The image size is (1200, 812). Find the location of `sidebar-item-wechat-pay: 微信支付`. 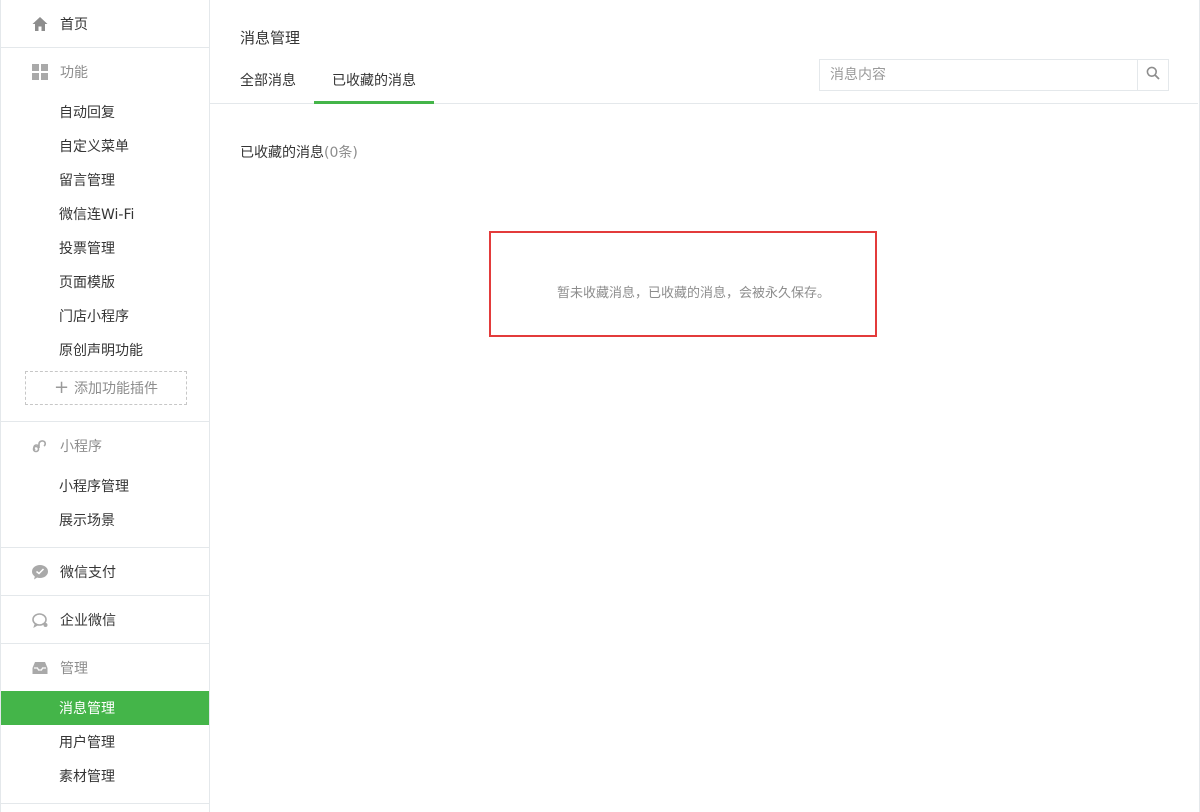

sidebar-item-wechat-pay: 微信支付 is located at coordinates (105, 571).